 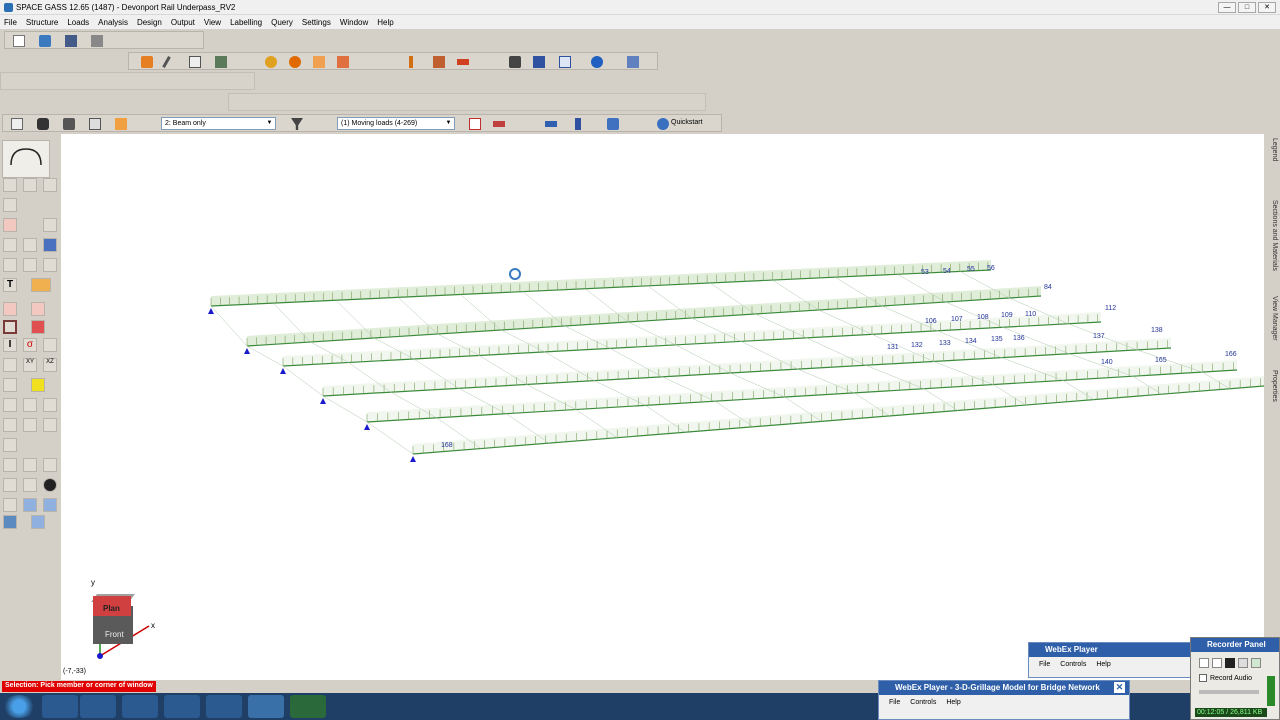 I want to click on load-case-select: (1) Moving loads (4-269) ▼, so click(x=396, y=123).